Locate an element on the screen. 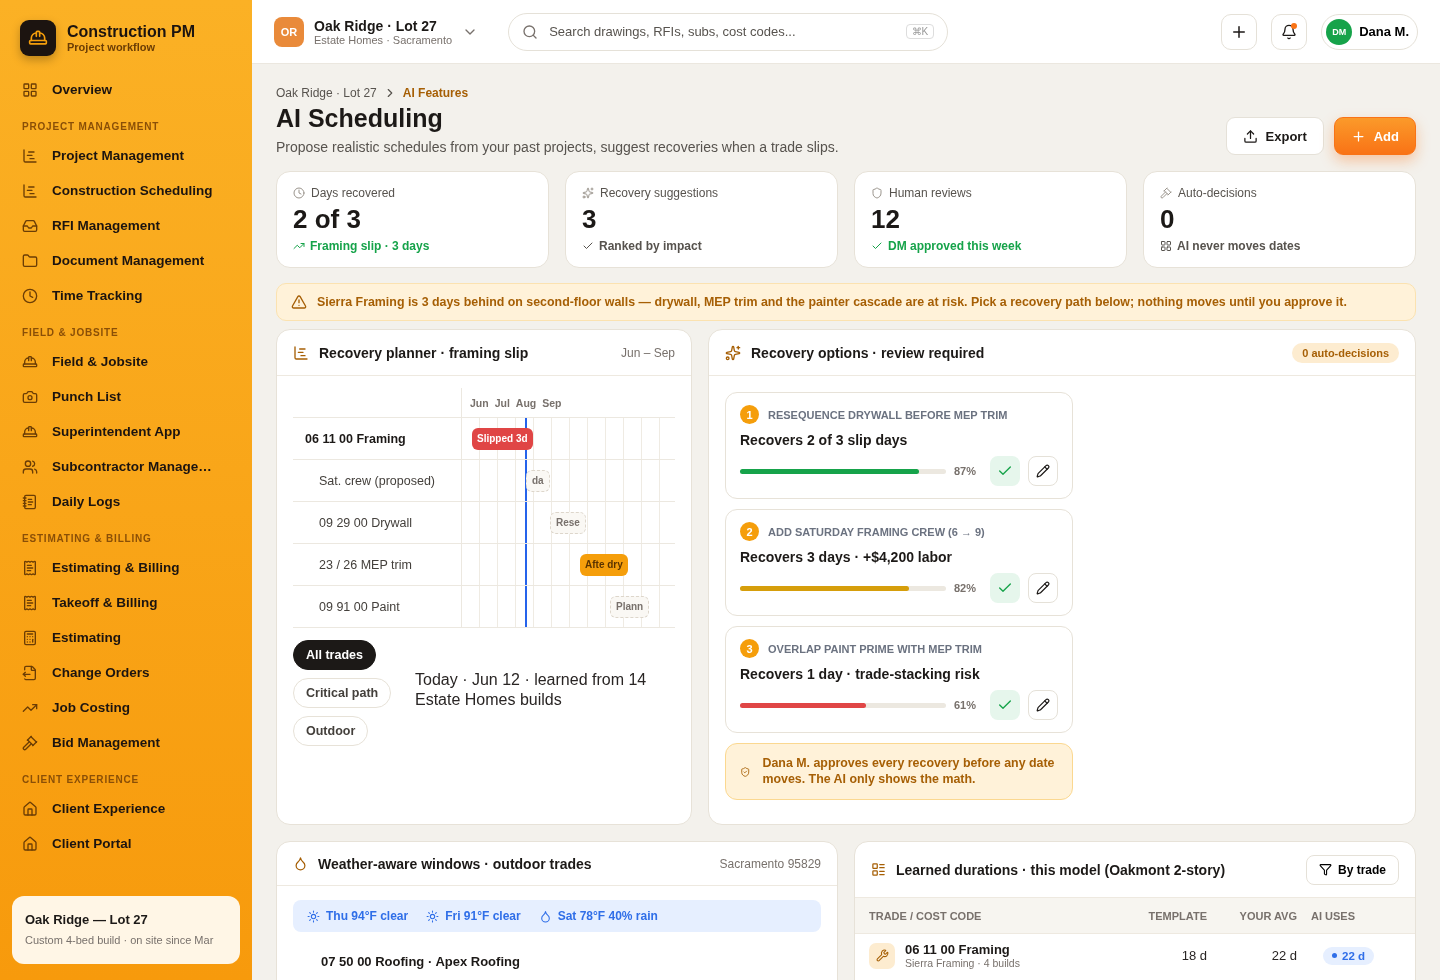  droplet-icon is located at coordinates (300, 863).